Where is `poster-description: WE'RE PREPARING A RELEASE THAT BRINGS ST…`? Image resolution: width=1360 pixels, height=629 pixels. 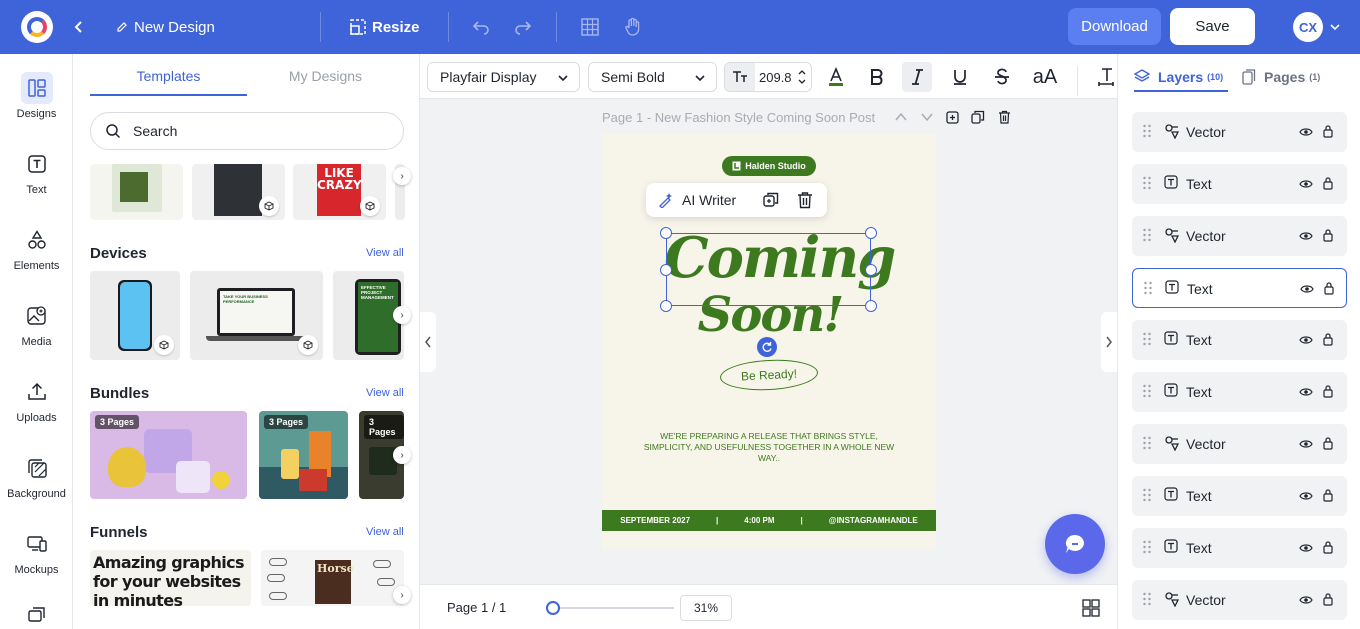
poster-description: WE'RE PREPARING A RELEASE THAT BRINGS ST… is located at coordinates (769, 447).